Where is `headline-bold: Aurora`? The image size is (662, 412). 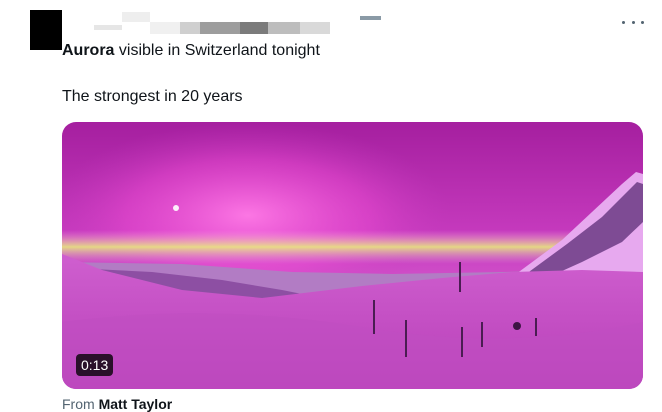 headline-bold: Aurora is located at coordinates (88, 50).